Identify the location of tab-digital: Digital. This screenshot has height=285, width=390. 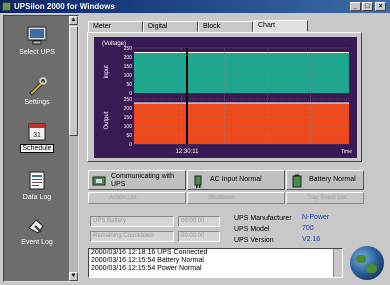
(170, 26).